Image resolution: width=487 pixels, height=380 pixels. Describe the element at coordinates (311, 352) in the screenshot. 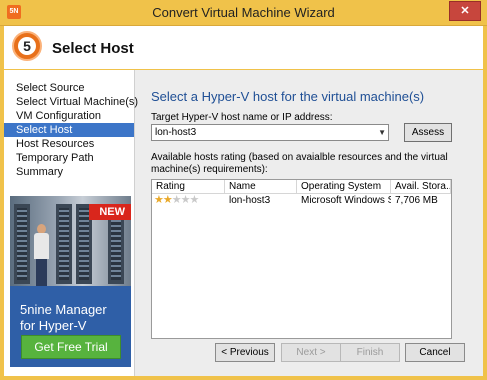

I see `next-button: Next >` at that location.